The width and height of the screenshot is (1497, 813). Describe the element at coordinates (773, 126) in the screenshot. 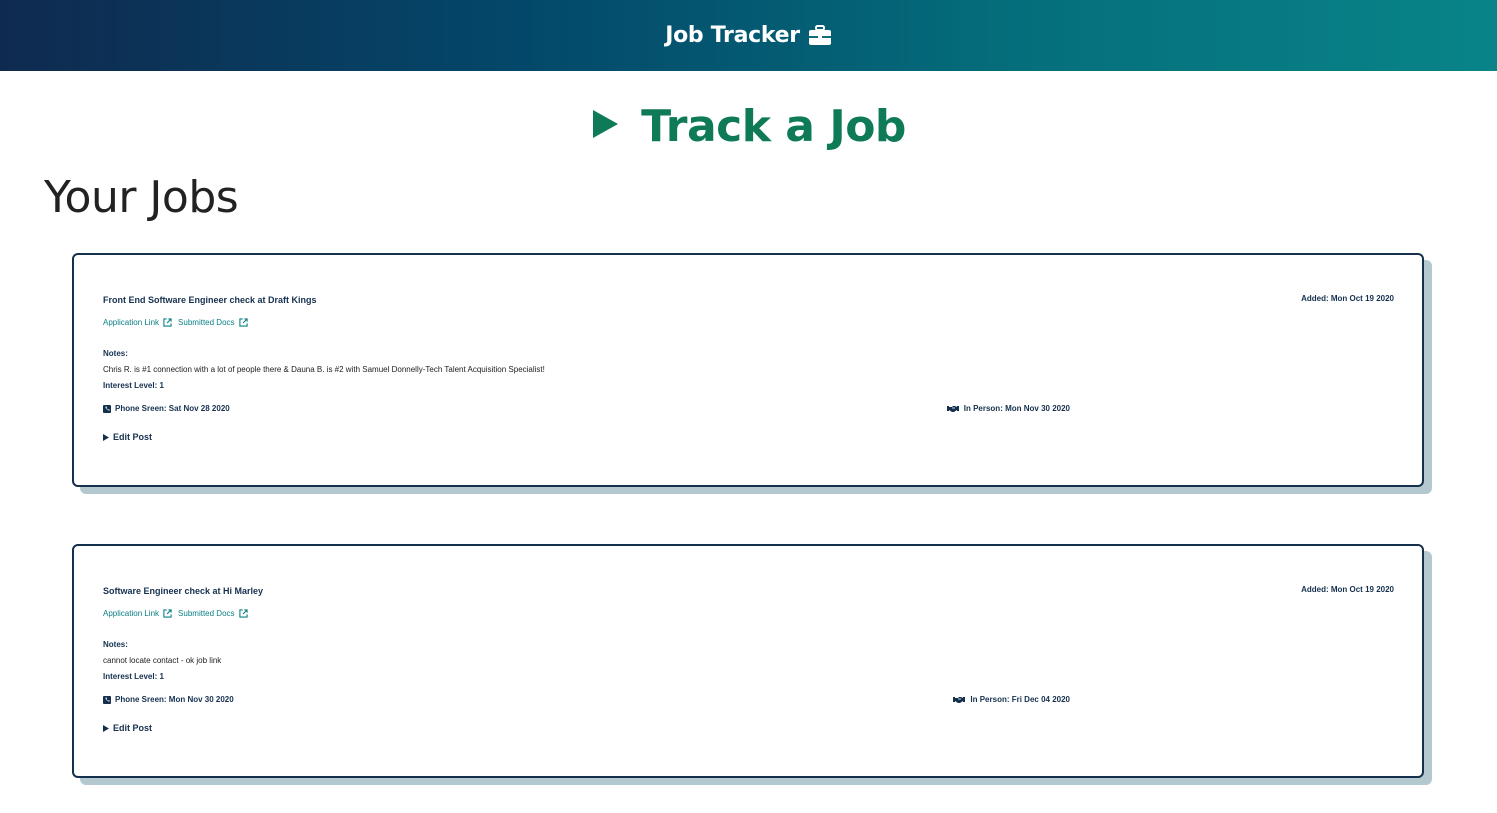

I see `track-a-job-title: Track a Job` at that location.